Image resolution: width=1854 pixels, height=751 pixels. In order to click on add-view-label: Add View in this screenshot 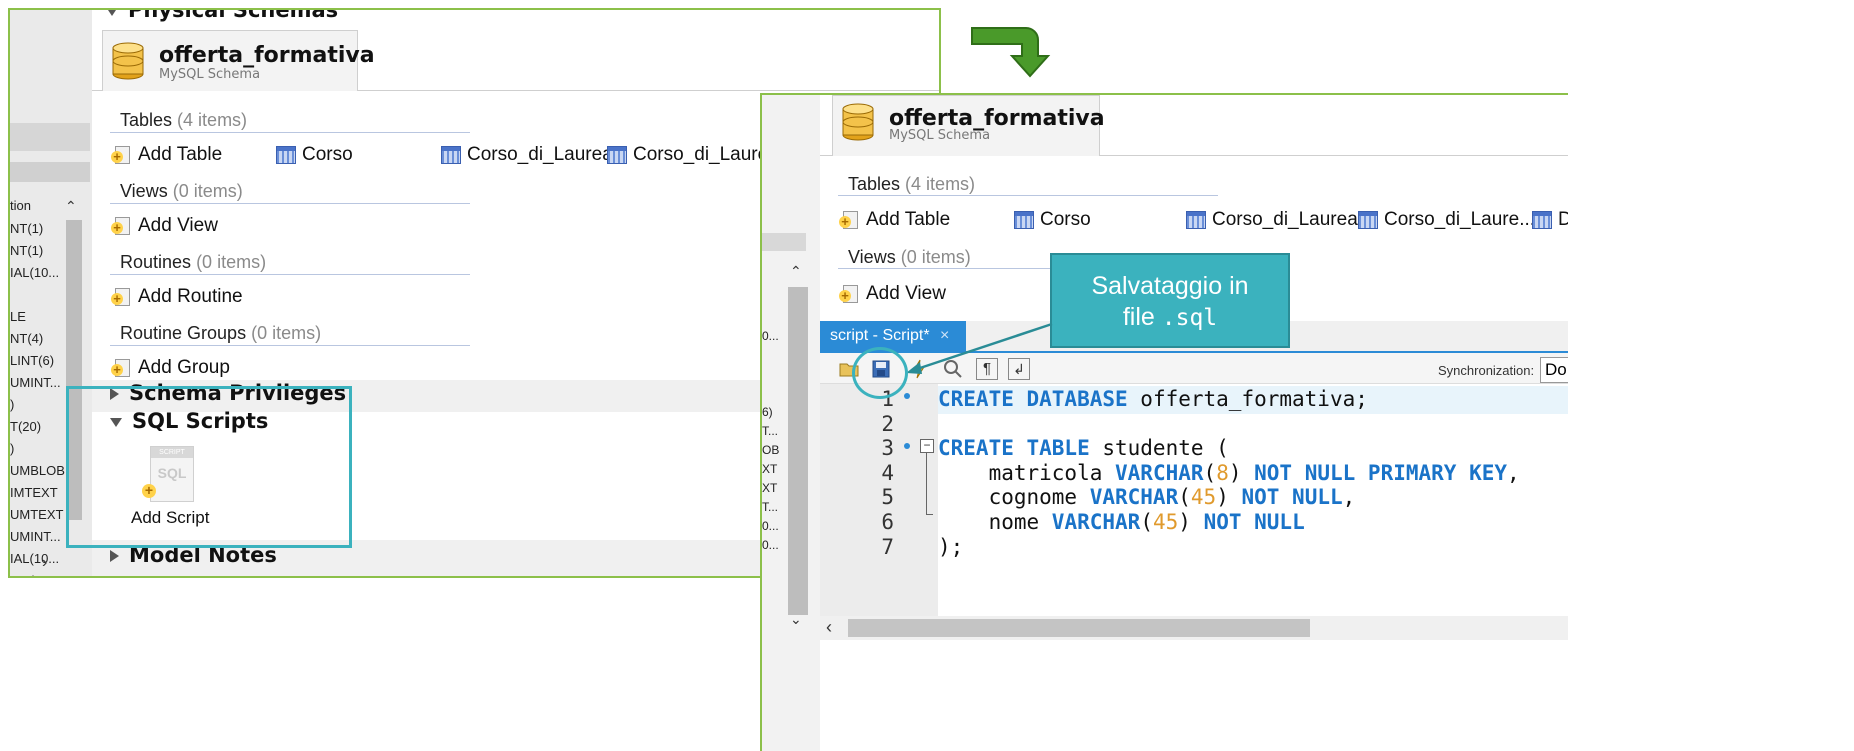, I will do `click(178, 225)`.